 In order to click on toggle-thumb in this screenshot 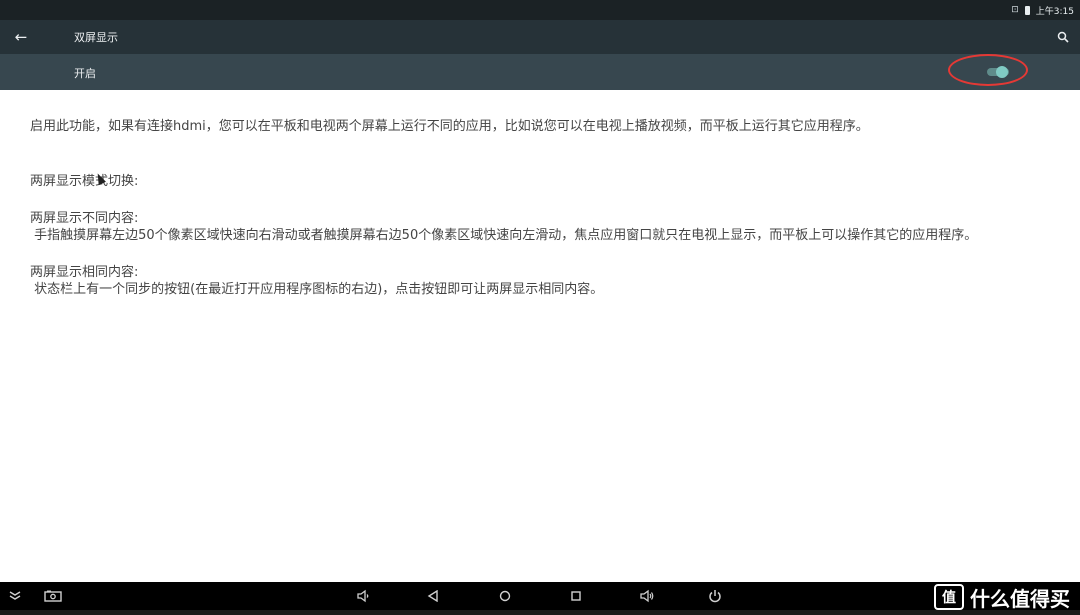, I will do `click(1002, 72)`.